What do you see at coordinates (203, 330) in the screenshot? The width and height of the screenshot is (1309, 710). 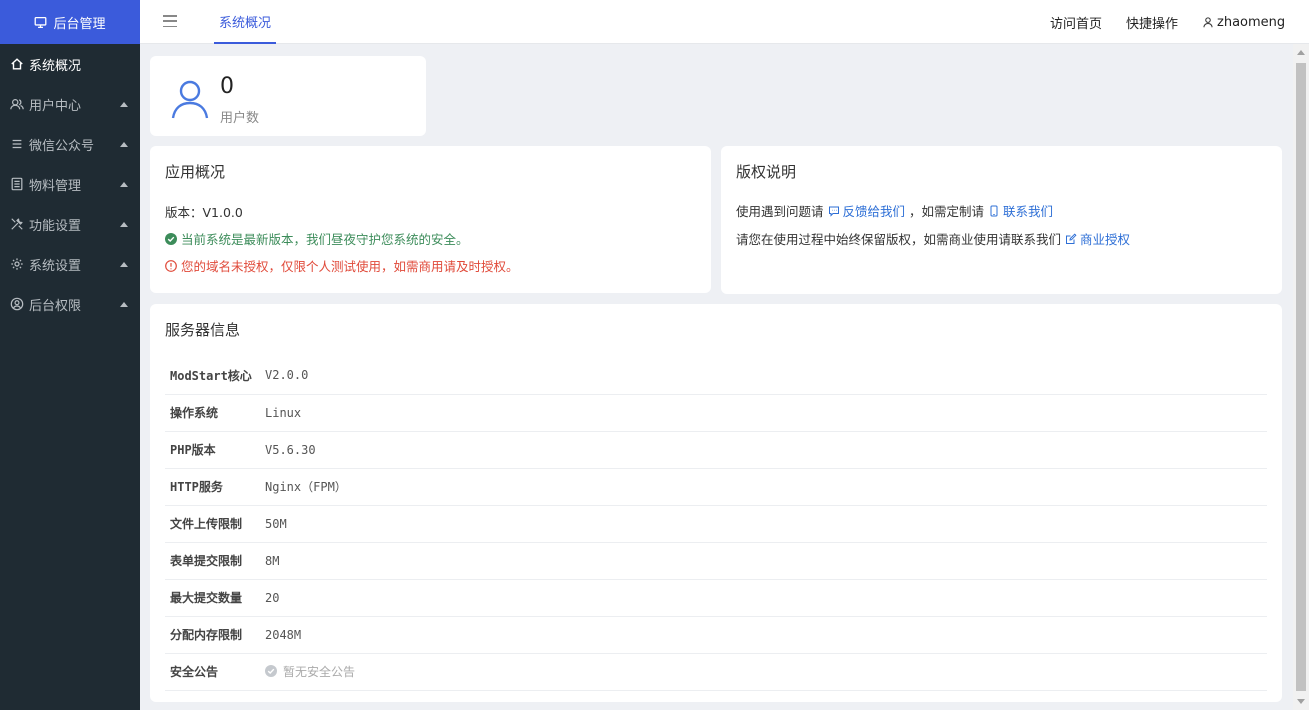 I see `card-title: 服务器信息` at bounding box center [203, 330].